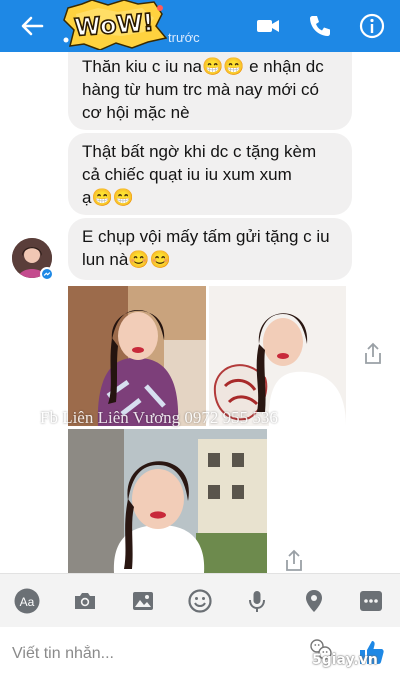 The width and height of the screenshot is (400, 680). Describe the element at coordinates (314, 601) in the screenshot. I see `location-icon` at that location.